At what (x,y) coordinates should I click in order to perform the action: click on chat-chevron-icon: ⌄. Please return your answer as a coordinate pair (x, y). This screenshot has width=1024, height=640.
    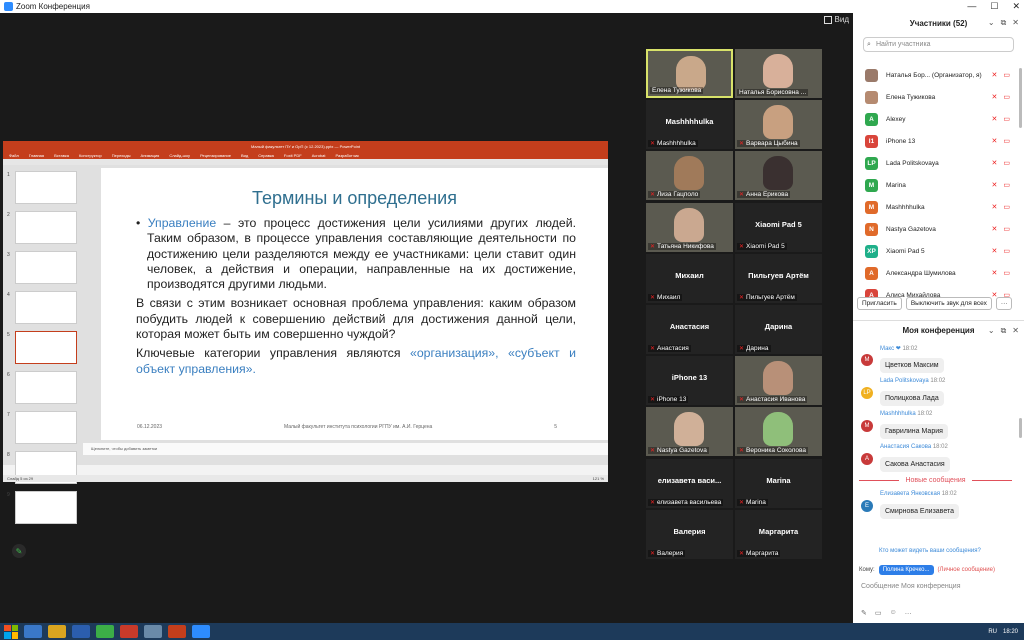
    Looking at the image, I should click on (991, 331).